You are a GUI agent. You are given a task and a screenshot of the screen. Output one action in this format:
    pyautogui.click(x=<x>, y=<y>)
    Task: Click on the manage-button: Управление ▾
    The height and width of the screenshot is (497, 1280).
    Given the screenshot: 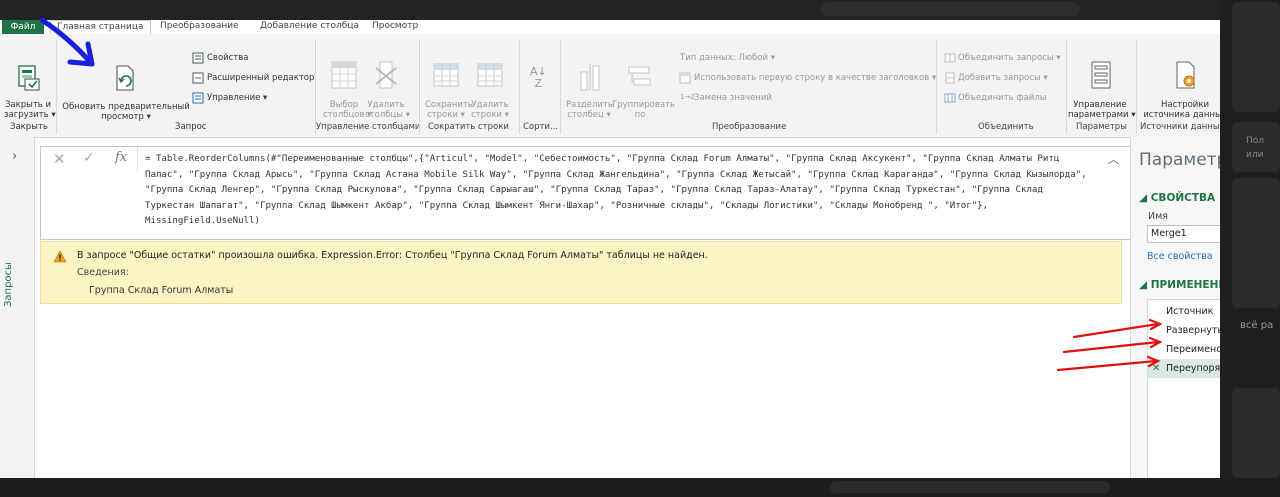 What is the action you would take?
    pyautogui.click(x=237, y=98)
    